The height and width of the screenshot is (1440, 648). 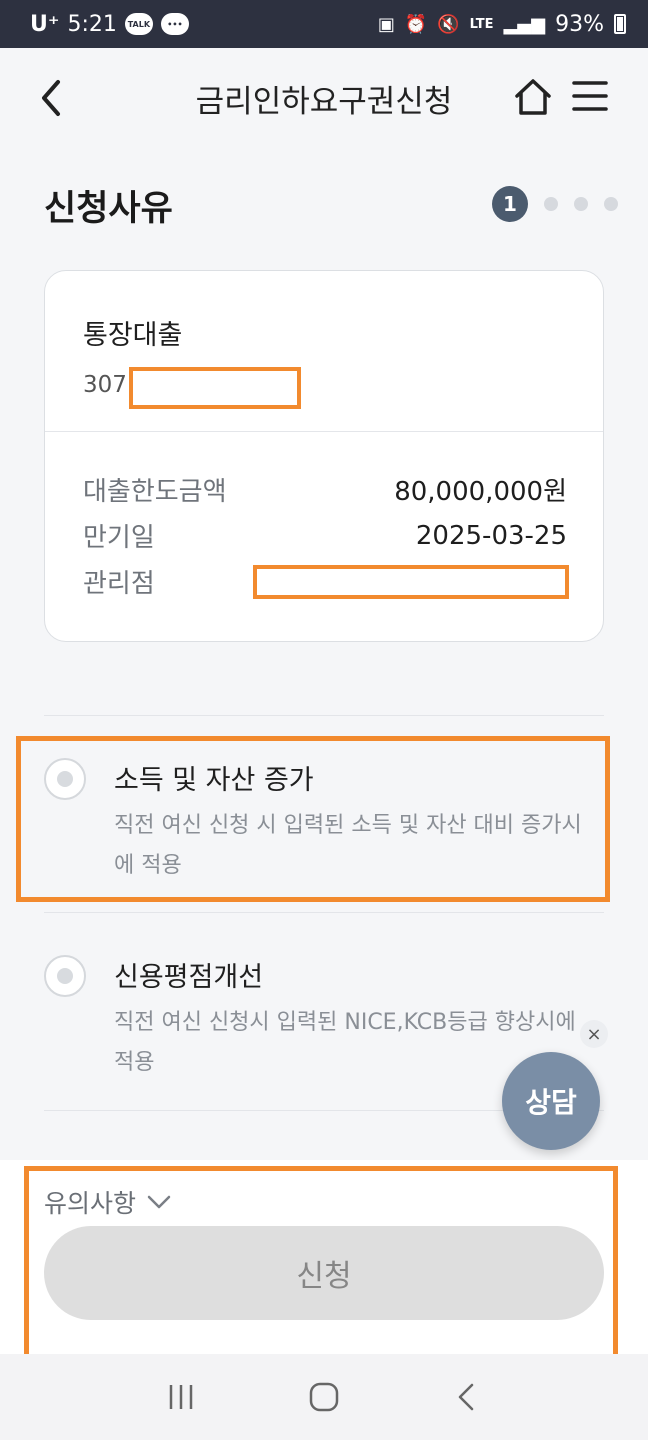 What do you see at coordinates (90, 1203) in the screenshot?
I see `notice-label: 유의사항` at bounding box center [90, 1203].